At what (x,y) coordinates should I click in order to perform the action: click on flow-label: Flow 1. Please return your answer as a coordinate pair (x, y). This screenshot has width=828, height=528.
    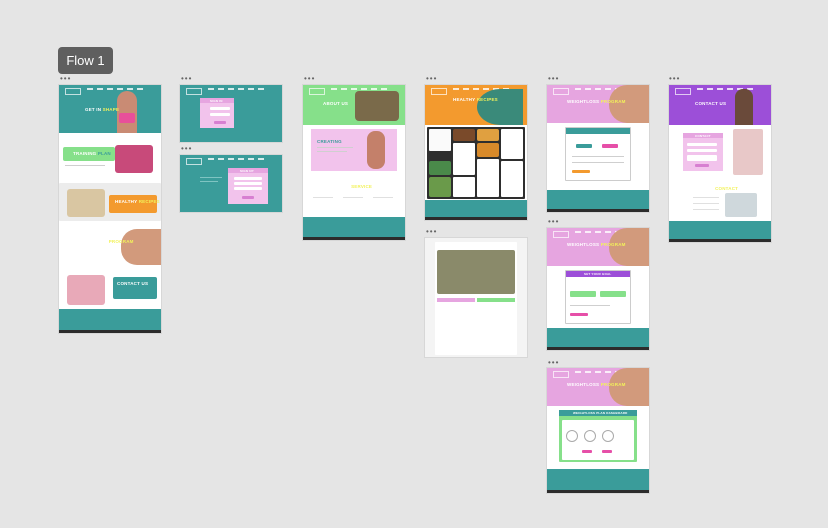
    Looking at the image, I should click on (85, 60).